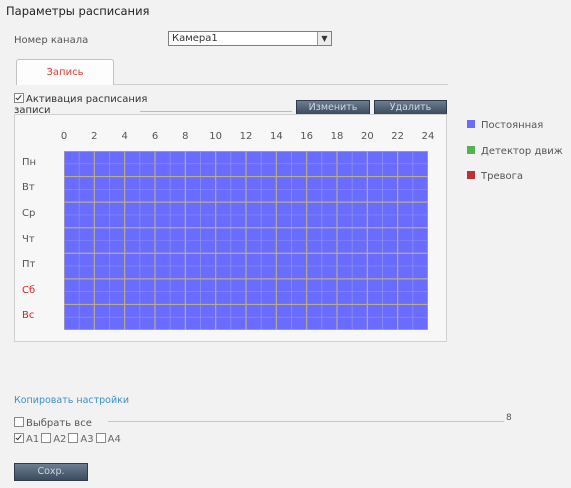  What do you see at coordinates (28, 188) in the screenshot?
I see `day-label: Вт` at bounding box center [28, 188].